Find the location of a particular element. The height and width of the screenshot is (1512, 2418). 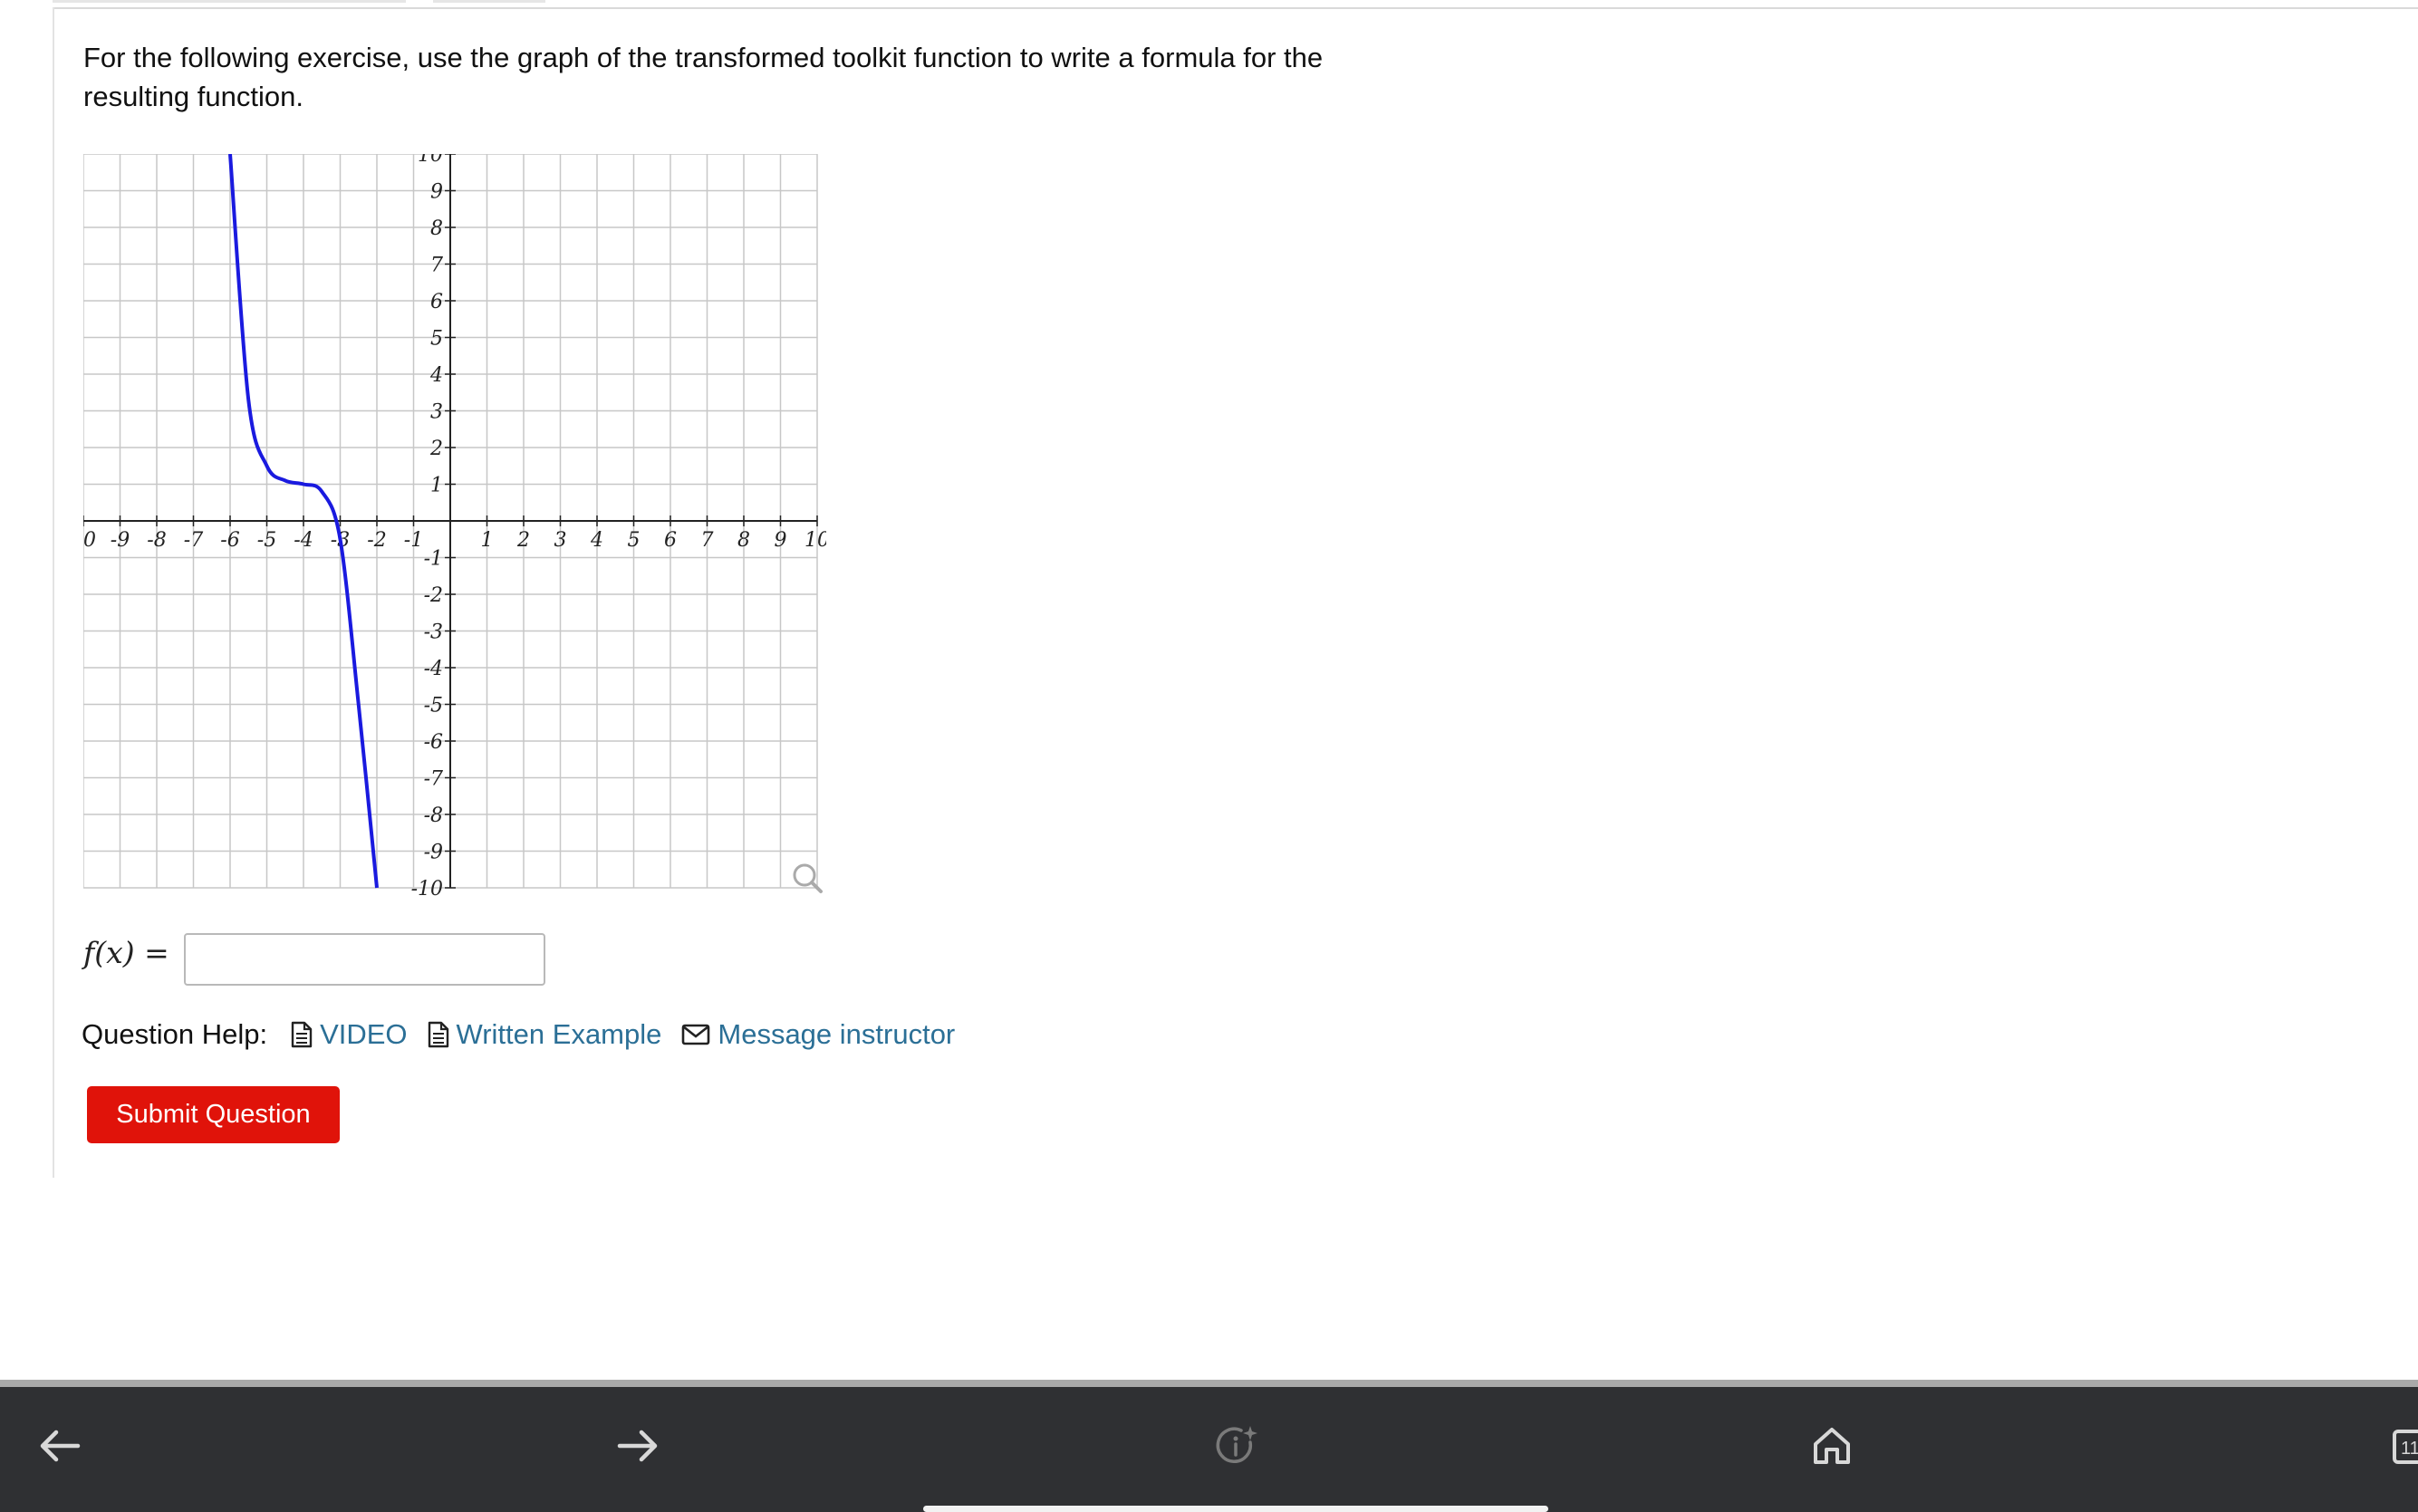

info-sparkle-icon is located at coordinates (1237, 1445).